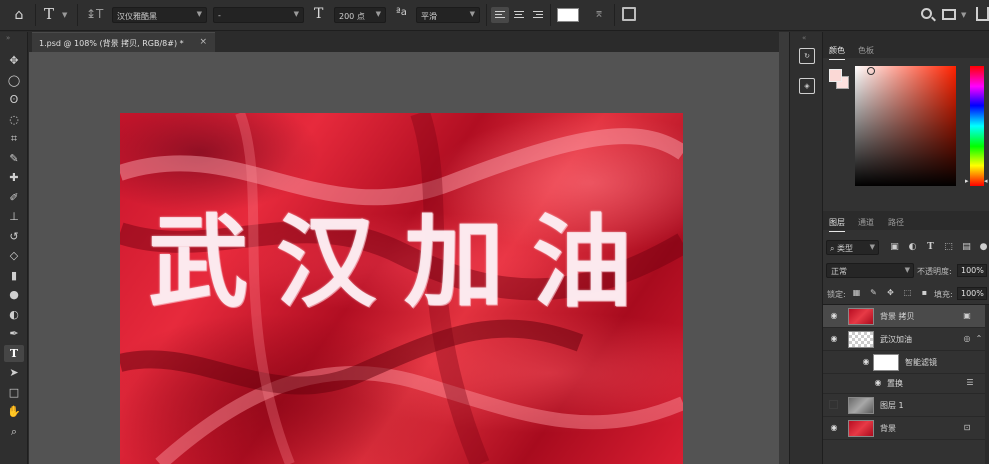  What do you see at coordinates (599, 13) in the screenshot?
I see `warp-text-icon: ⌆` at bounding box center [599, 13].